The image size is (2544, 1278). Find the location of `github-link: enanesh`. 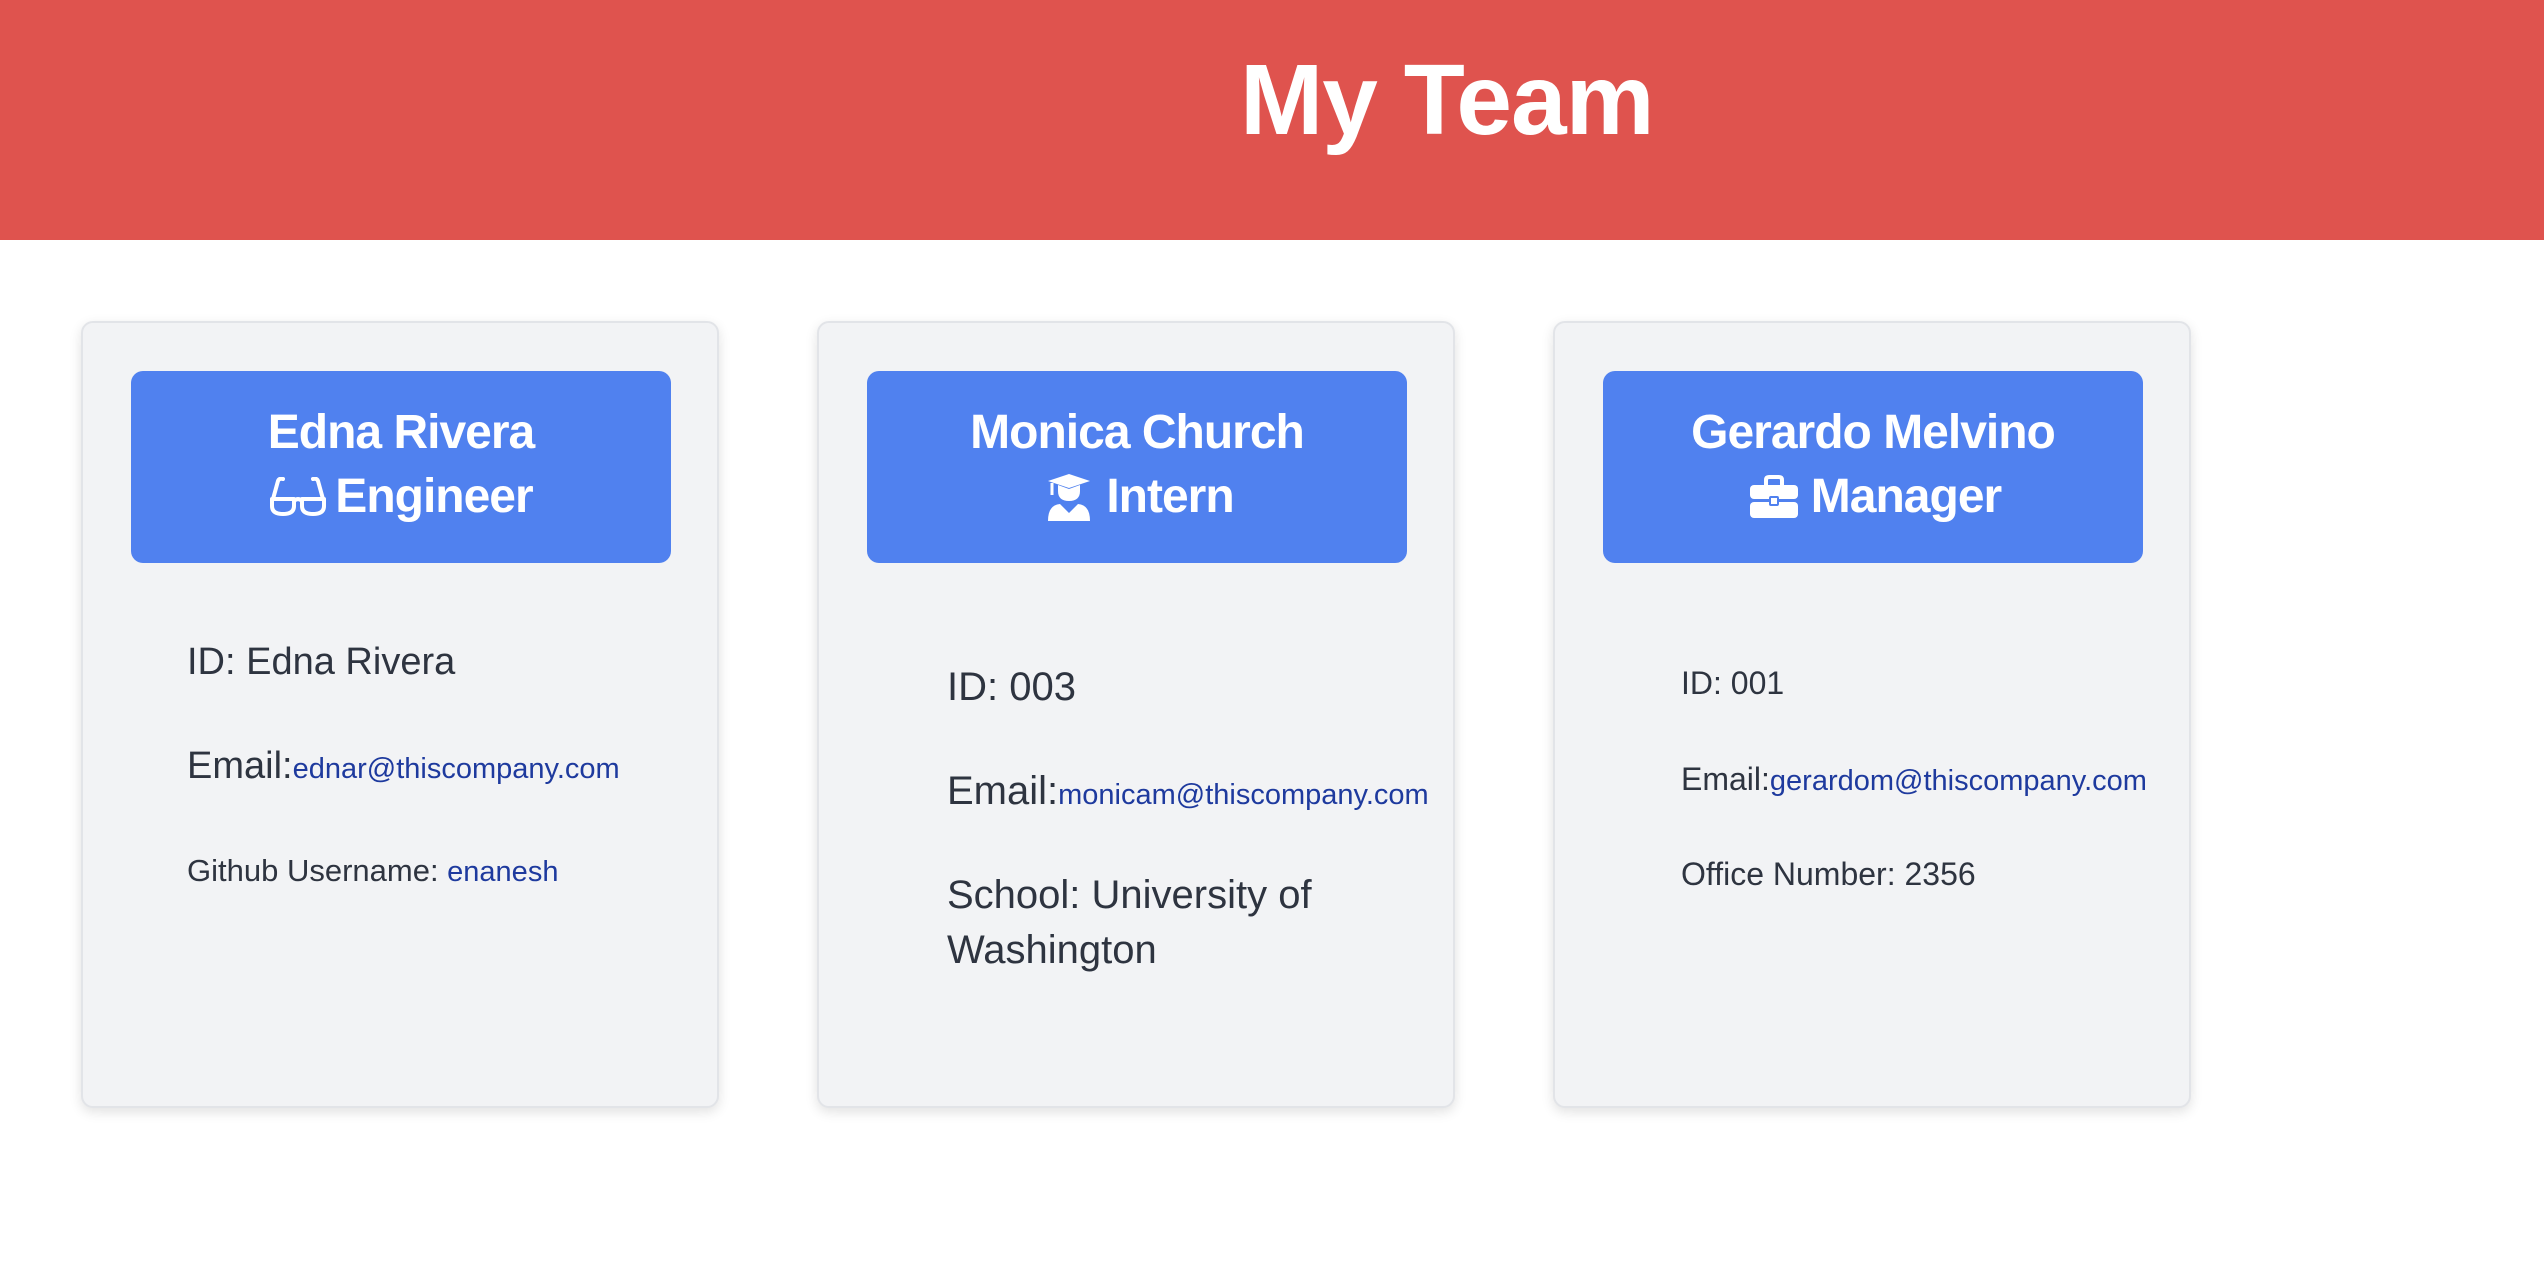

github-link: enanesh is located at coordinates (502, 872).